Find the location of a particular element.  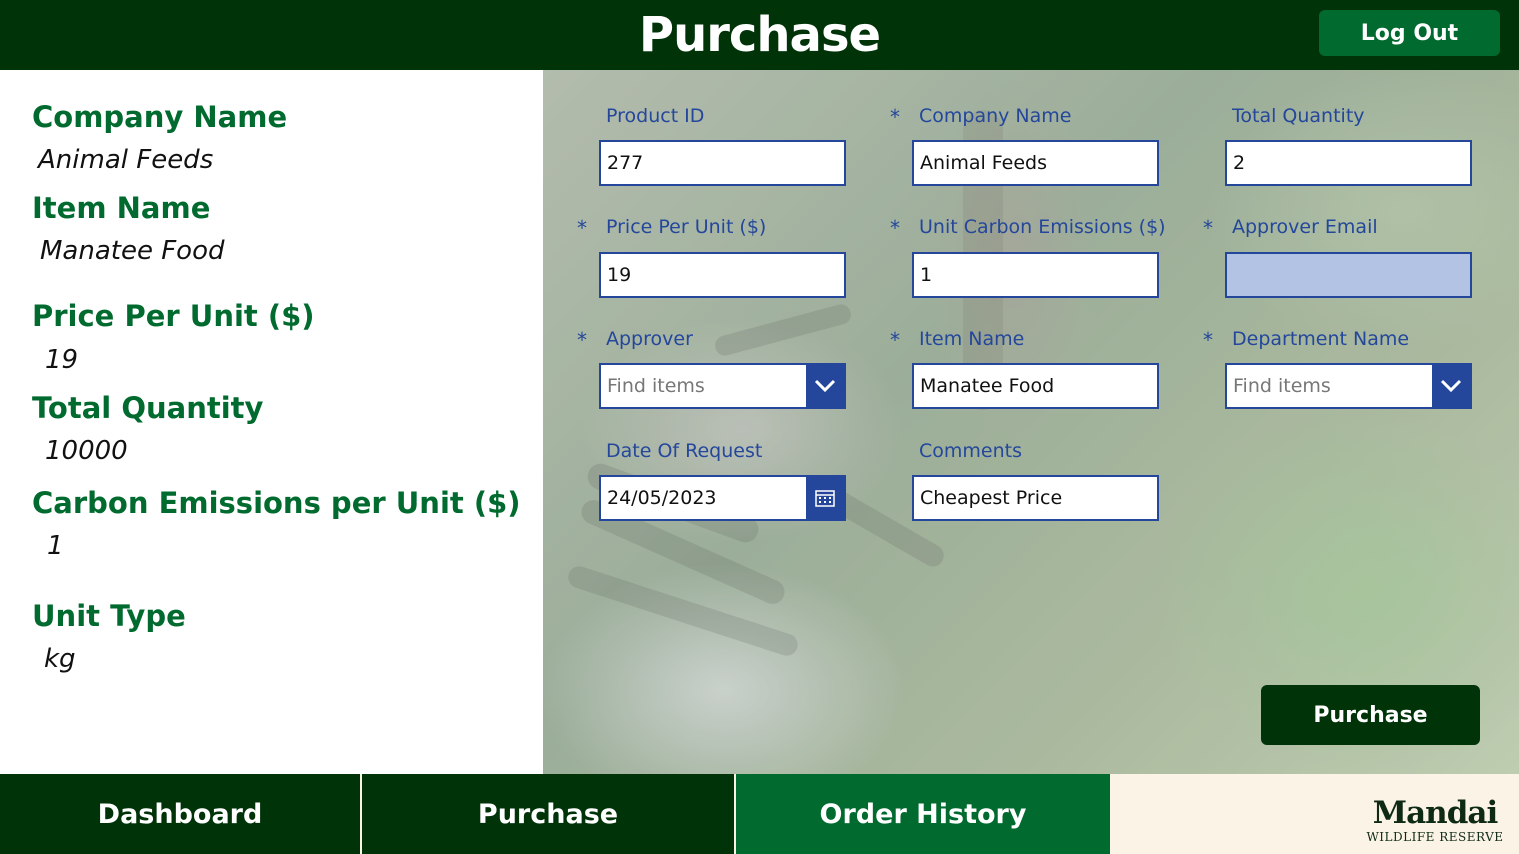

approver-label: Approver is located at coordinates (649, 339).